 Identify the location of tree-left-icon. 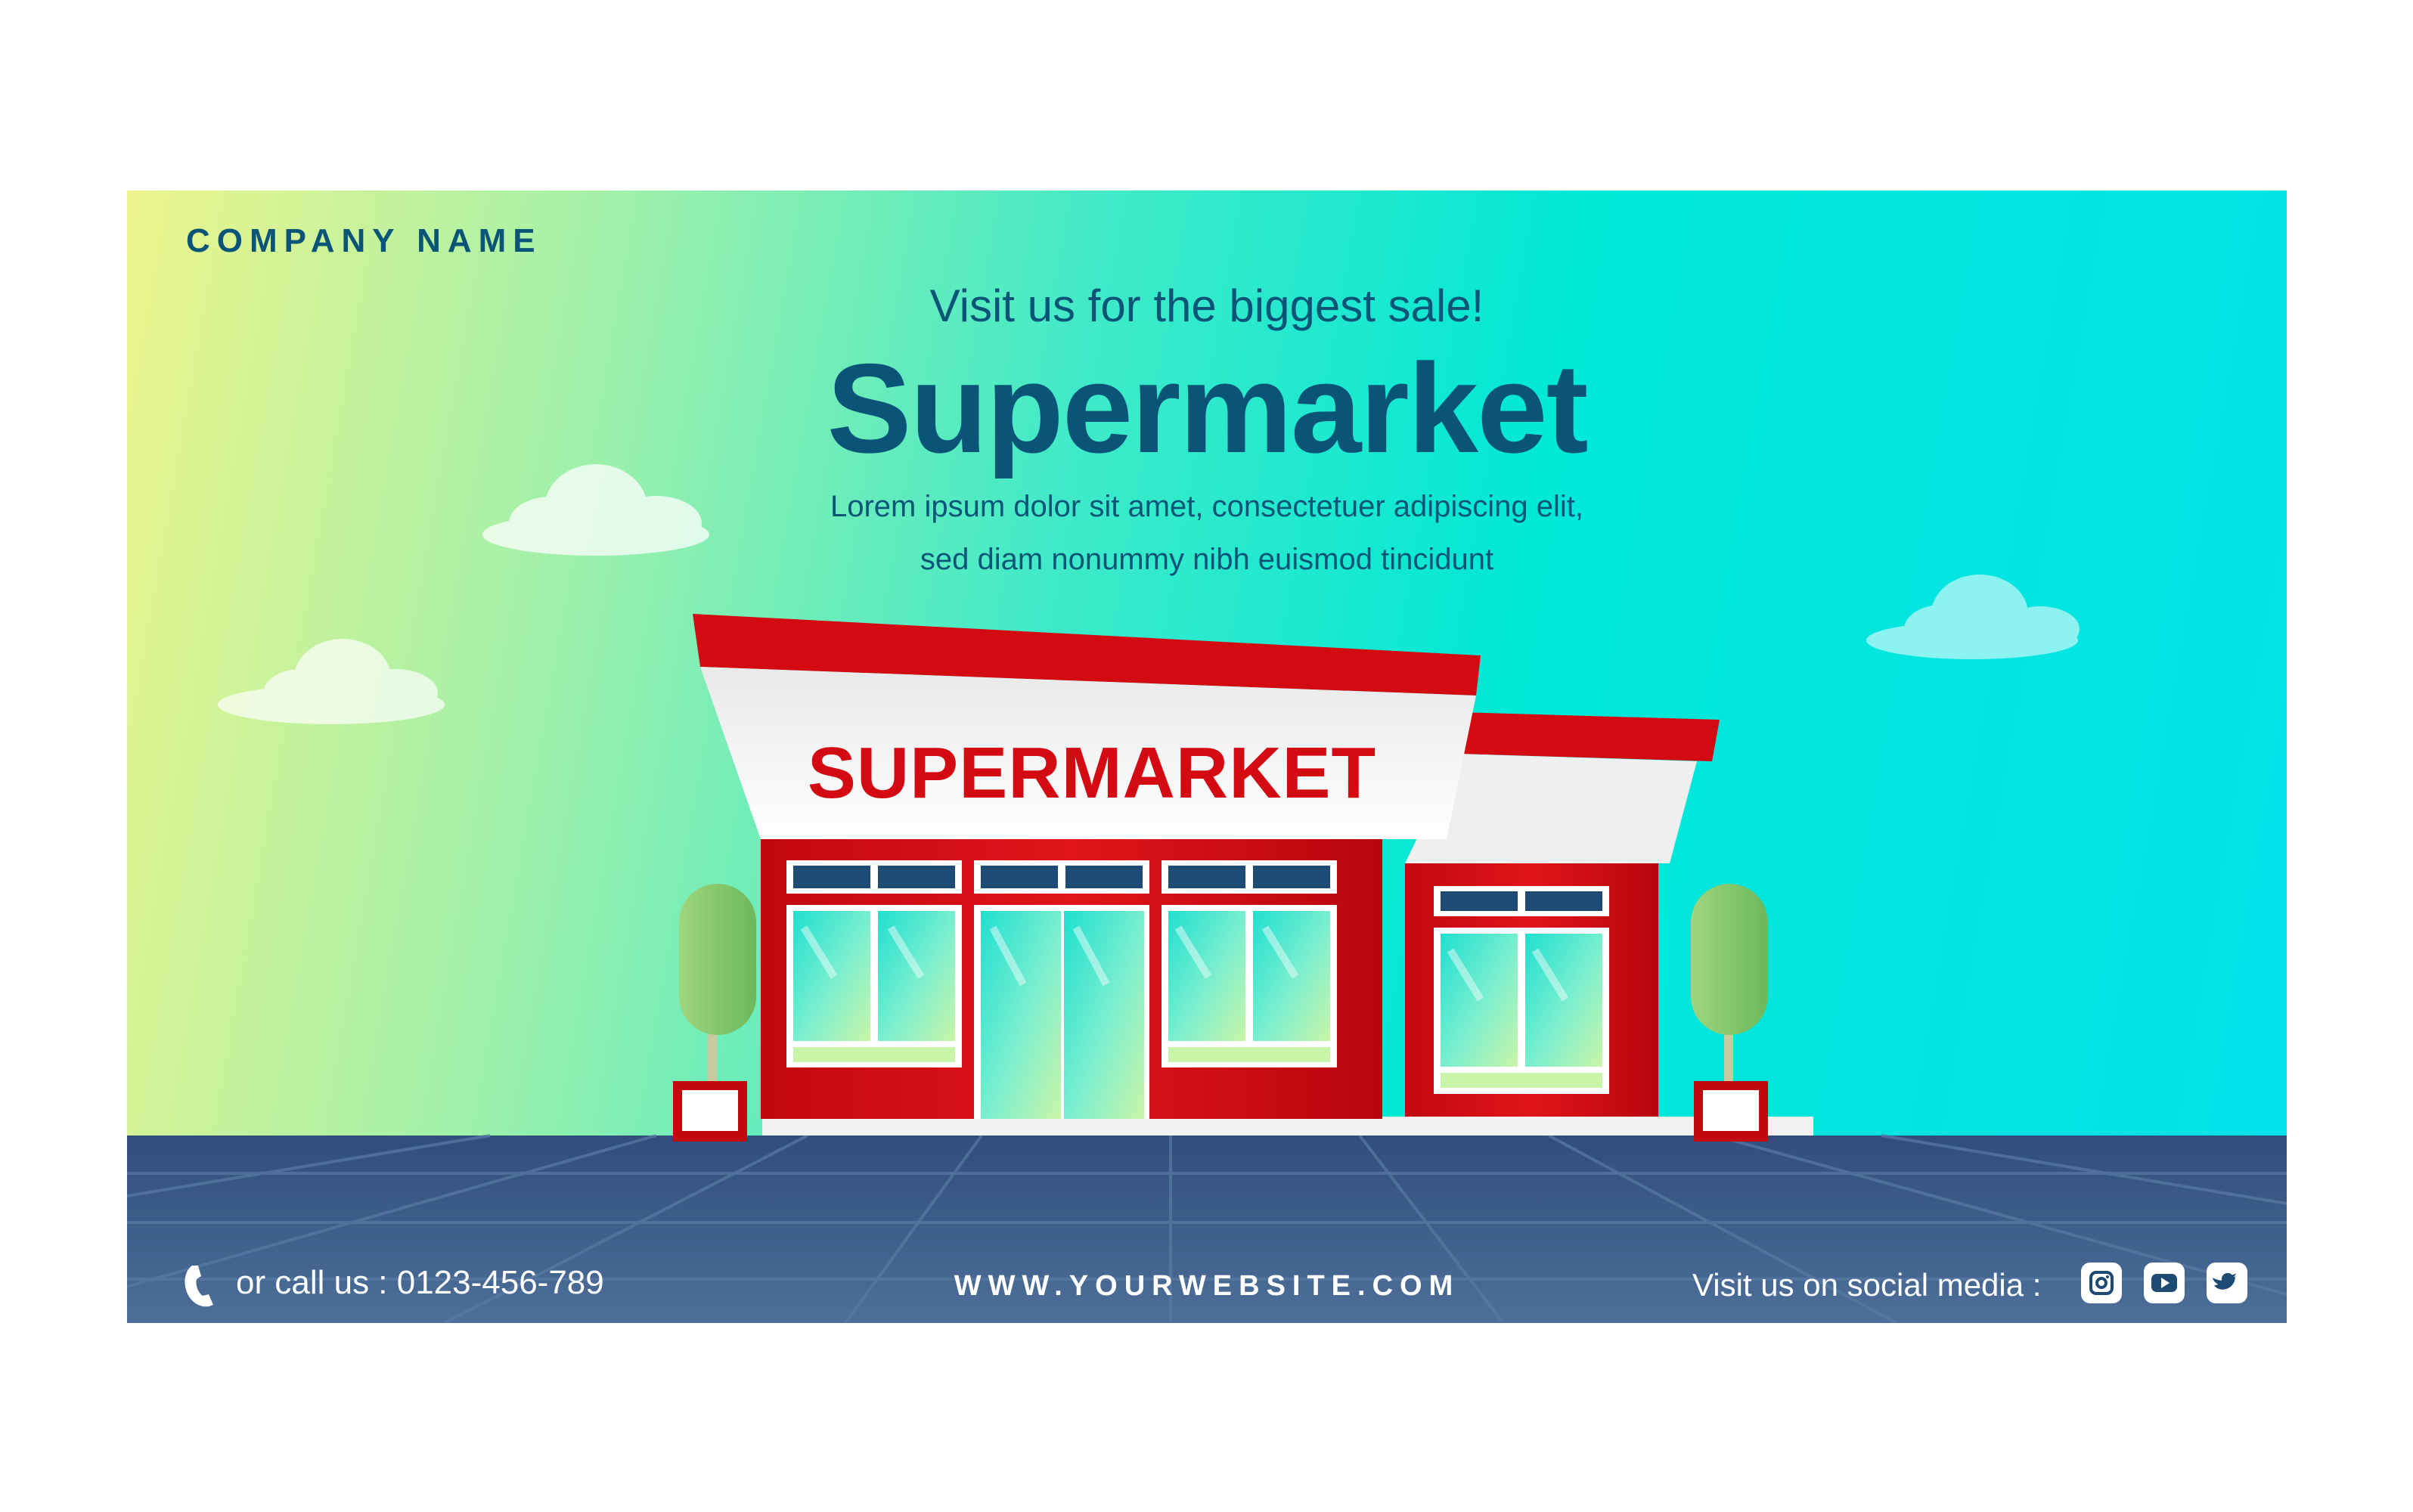
(714, 1013).